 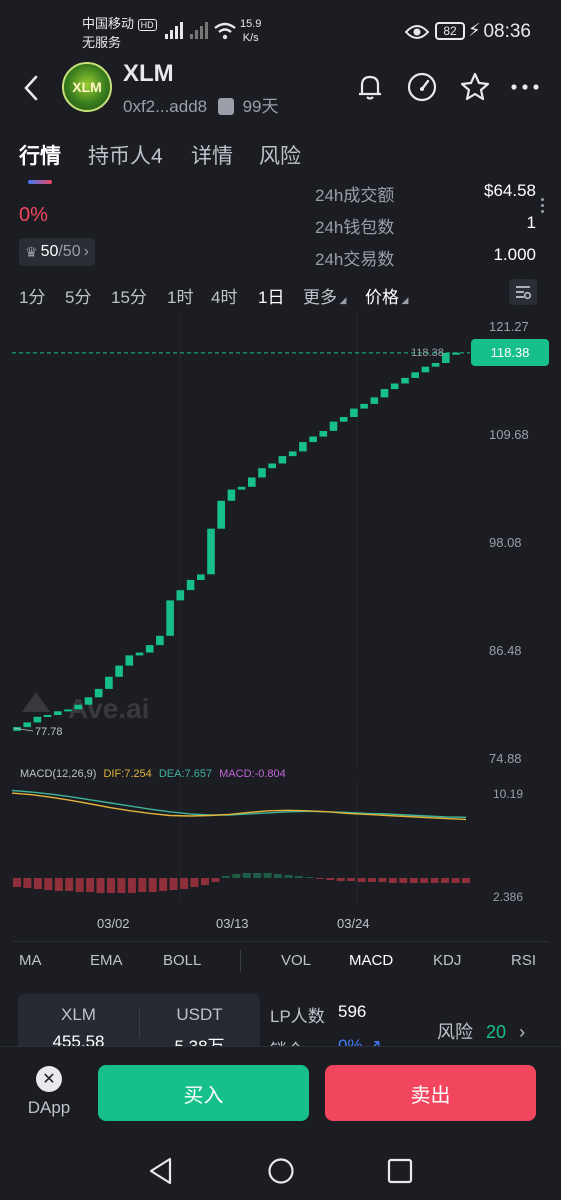 I want to click on system-nav-bar, so click(x=280, y=1171).